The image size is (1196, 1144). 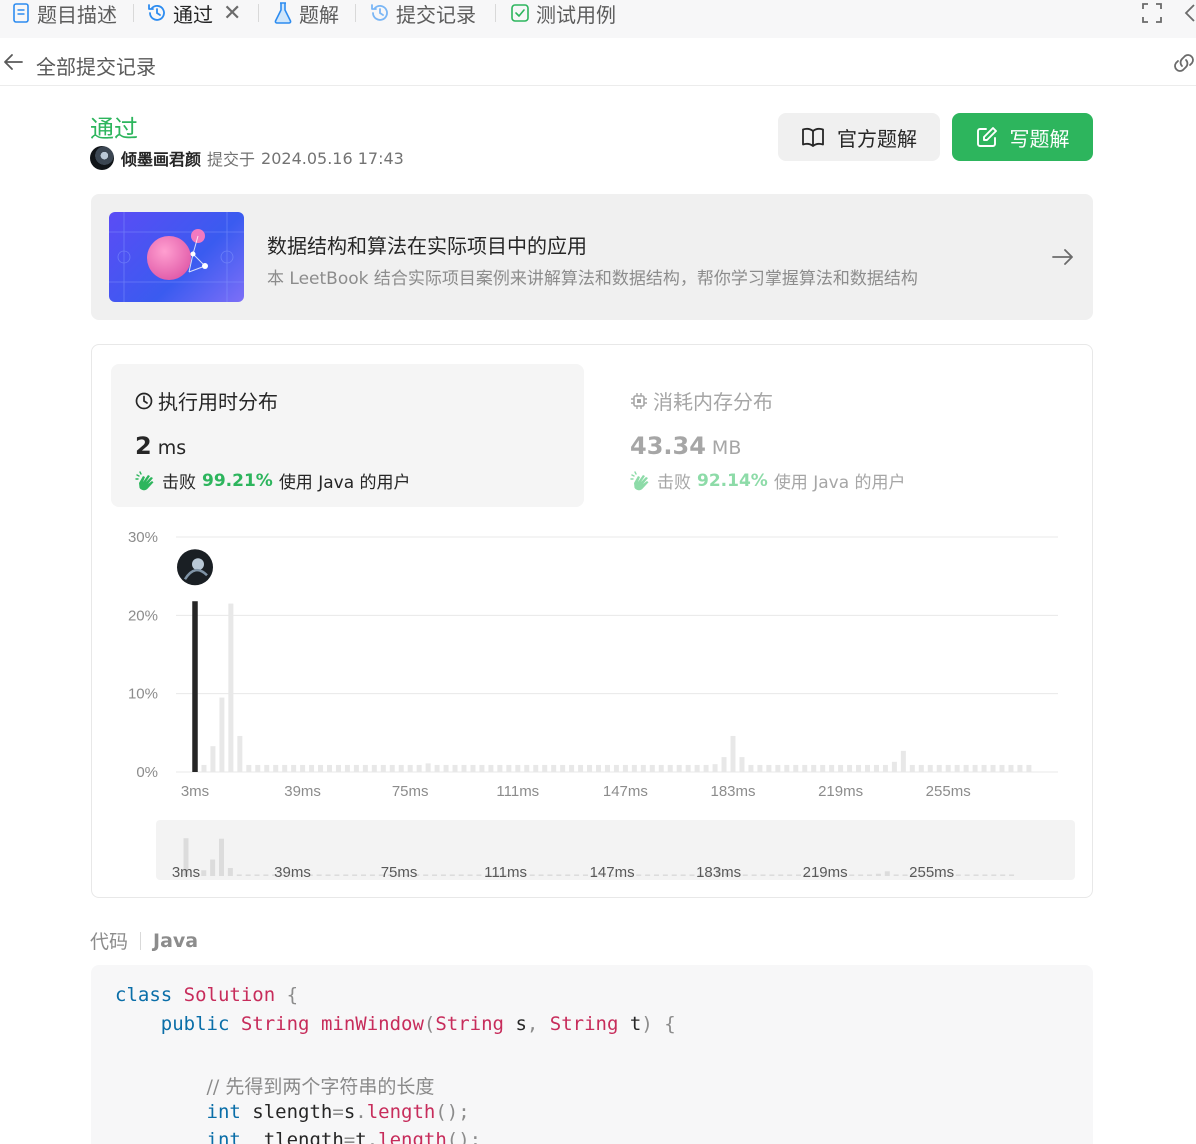 I want to click on tab-label: 题解, so click(x=319, y=14).